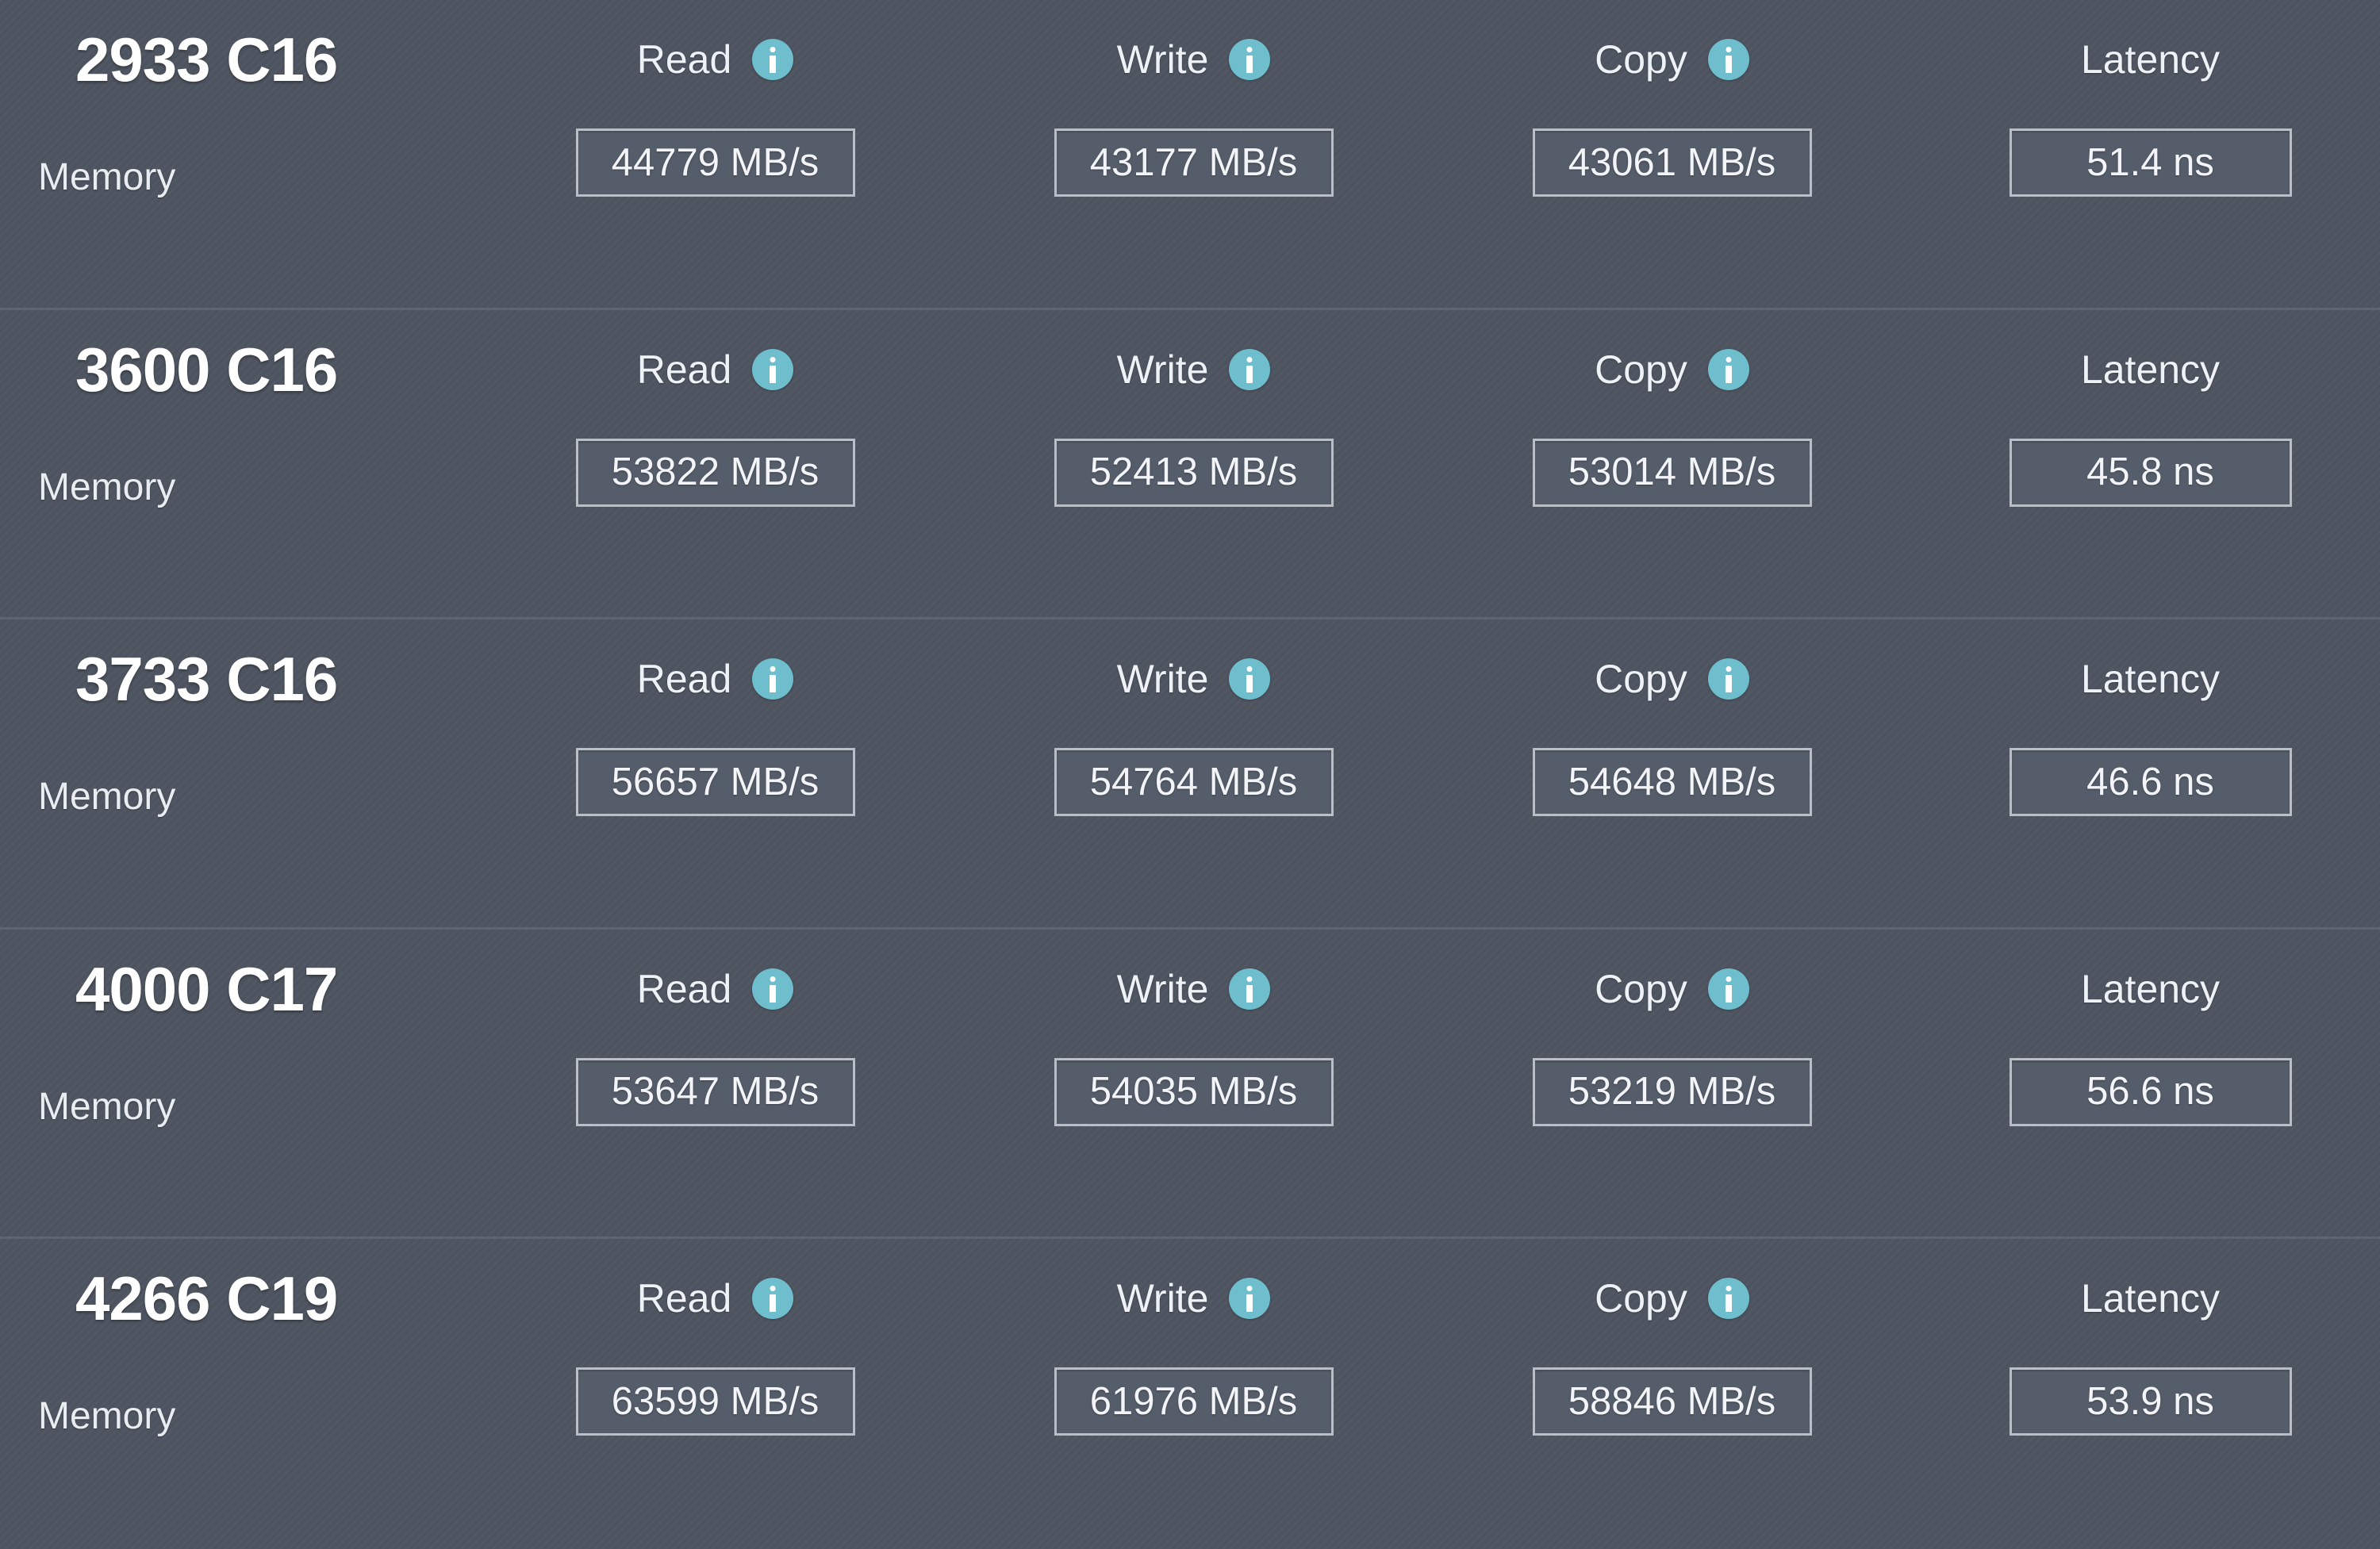  I want to click on memory-kit-name: 4266 C19, so click(206, 1298).